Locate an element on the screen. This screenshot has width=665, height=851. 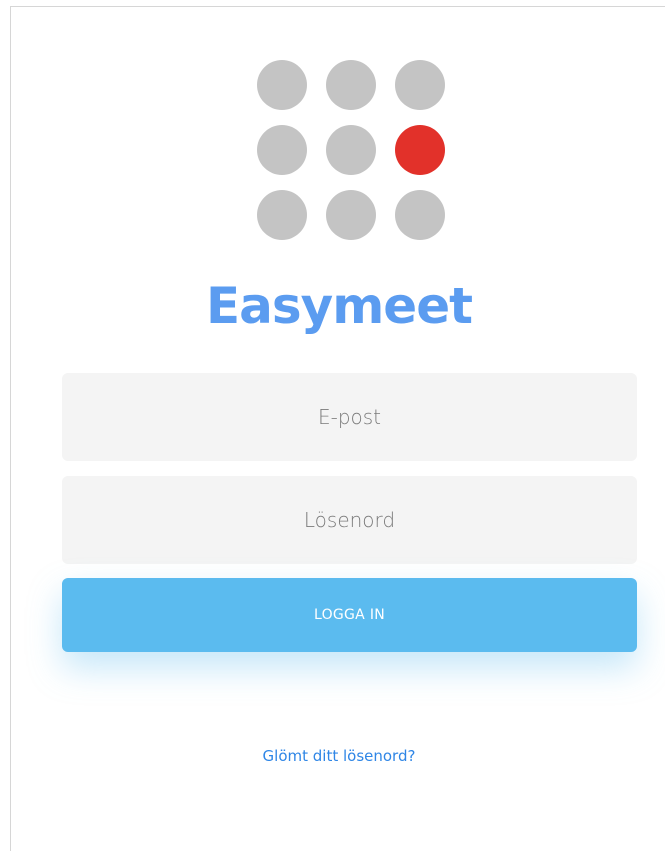
password-input is located at coordinates (349, 520).